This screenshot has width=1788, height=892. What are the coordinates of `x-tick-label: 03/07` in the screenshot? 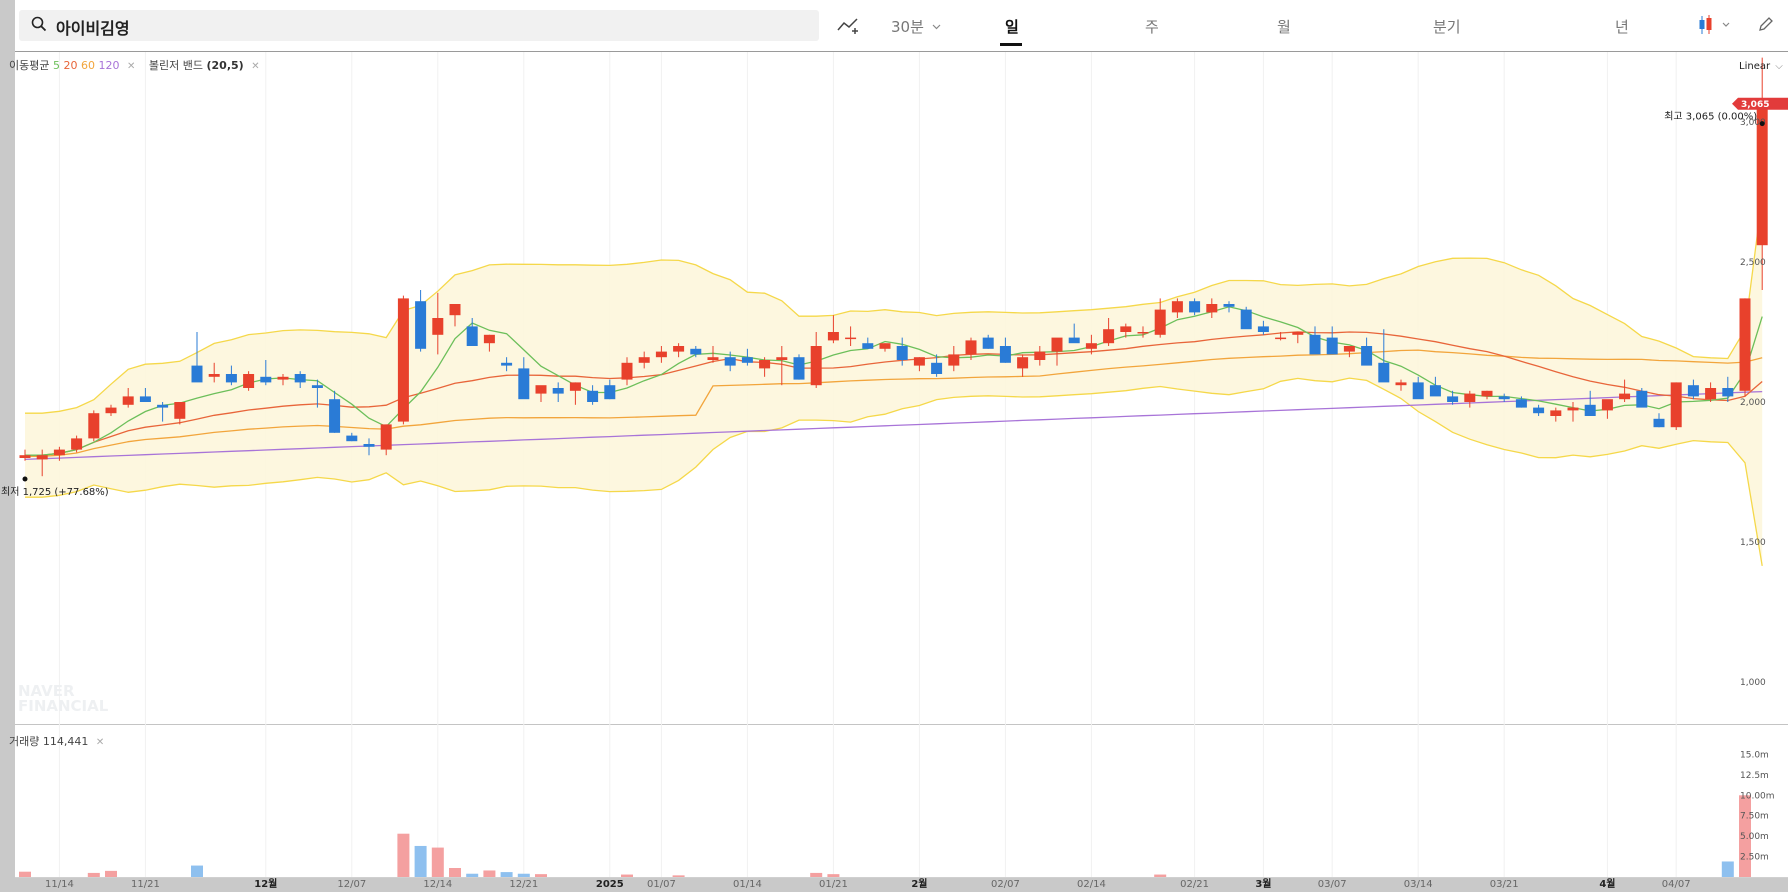 It's located at (1332, 884).